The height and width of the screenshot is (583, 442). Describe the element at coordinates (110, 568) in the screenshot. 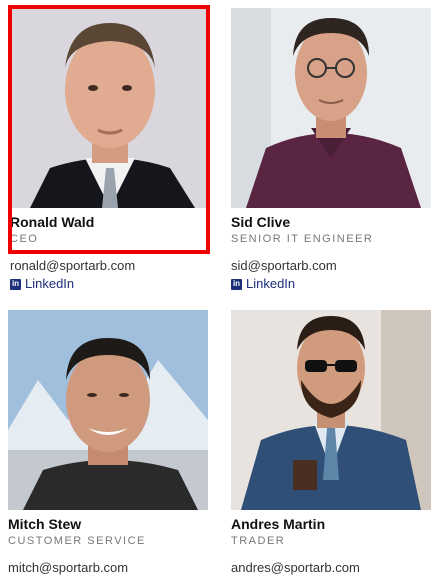

I see `member-email: mitch@sportarb.com` at that location.